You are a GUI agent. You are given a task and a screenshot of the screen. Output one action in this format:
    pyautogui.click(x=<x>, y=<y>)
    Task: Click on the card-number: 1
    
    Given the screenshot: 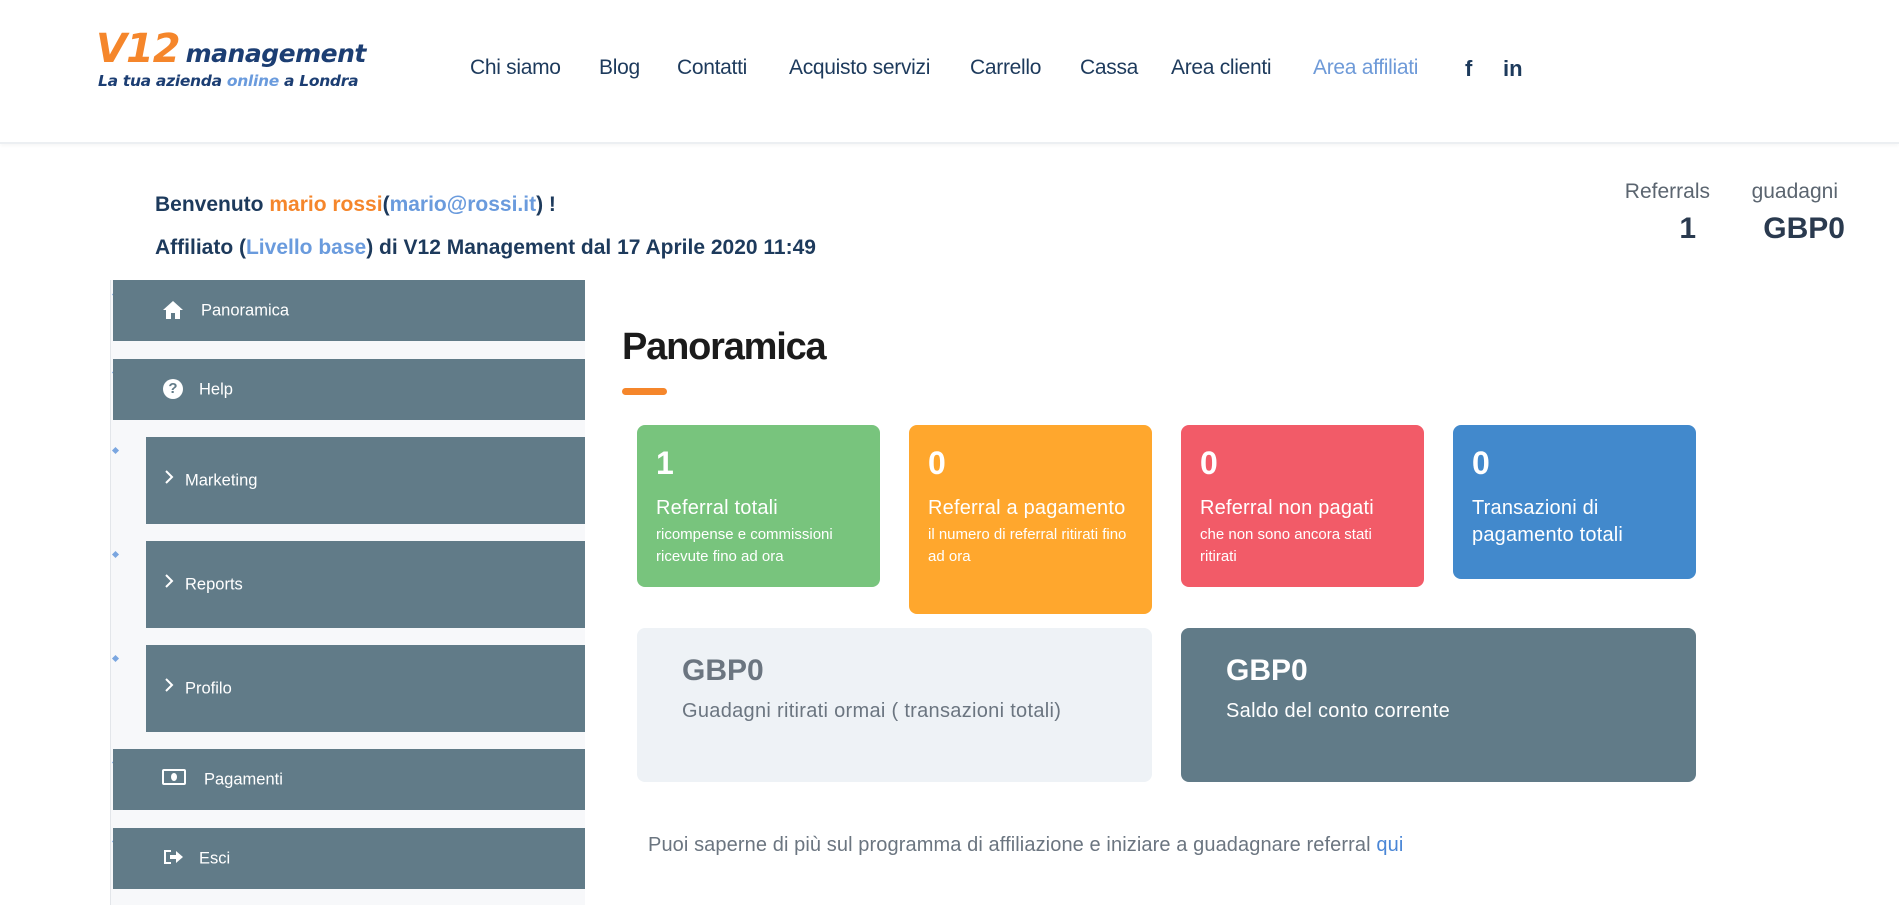 What is the action you would take?
    pyautogui.click(x=665, y=463)
    